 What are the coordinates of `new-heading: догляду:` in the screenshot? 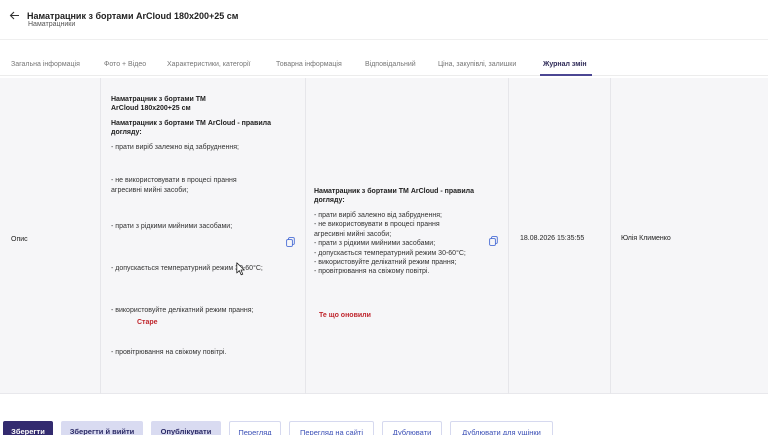 It's located at (329, 200).